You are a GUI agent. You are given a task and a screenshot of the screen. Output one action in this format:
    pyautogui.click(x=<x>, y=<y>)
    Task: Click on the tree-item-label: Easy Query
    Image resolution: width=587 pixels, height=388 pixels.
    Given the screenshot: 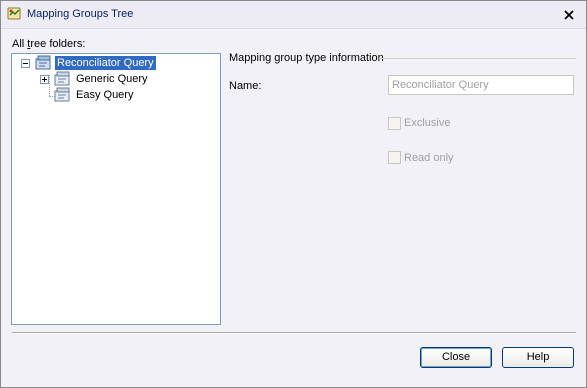 What is the action you would take?
    pyautogui.click(x=105, y=95)
    